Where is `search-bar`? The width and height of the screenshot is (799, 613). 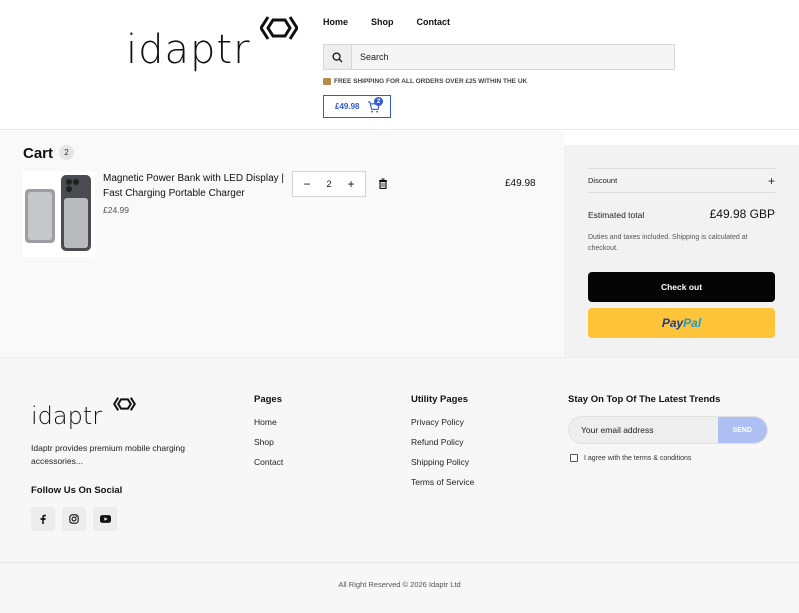 search-bar is located at coordinates (499, 57).